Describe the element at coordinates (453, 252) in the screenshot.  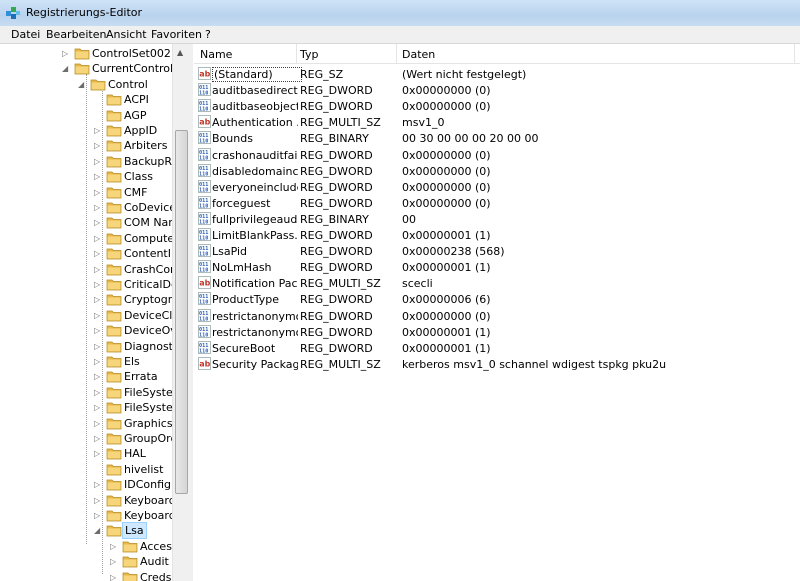
I see `value-data: 0x00000238 (568)` at that location.